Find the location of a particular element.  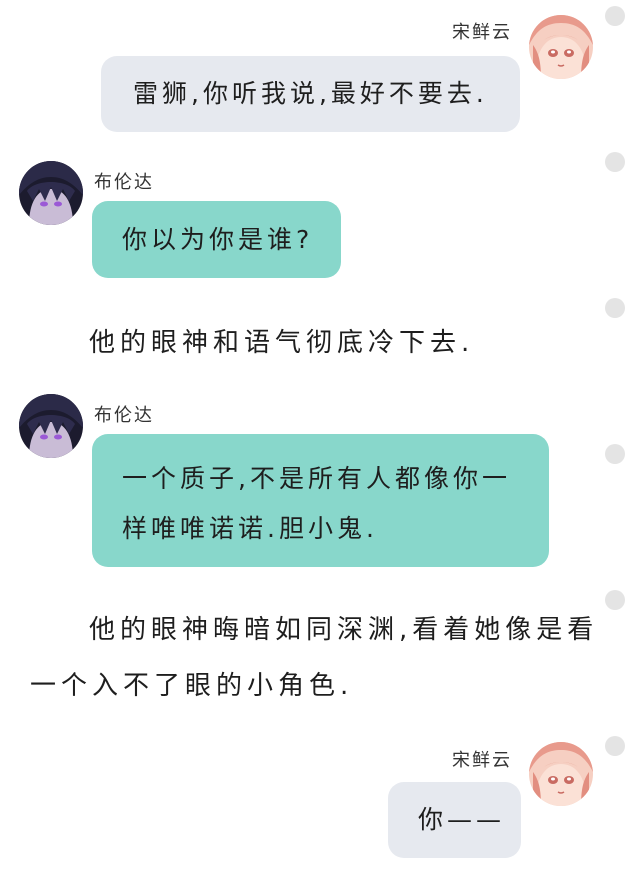

chat-bubble: 一个质子,不是所有人都像你一 样唯唯诺诺.胆小鬼. is located at coordinates (320, 500).